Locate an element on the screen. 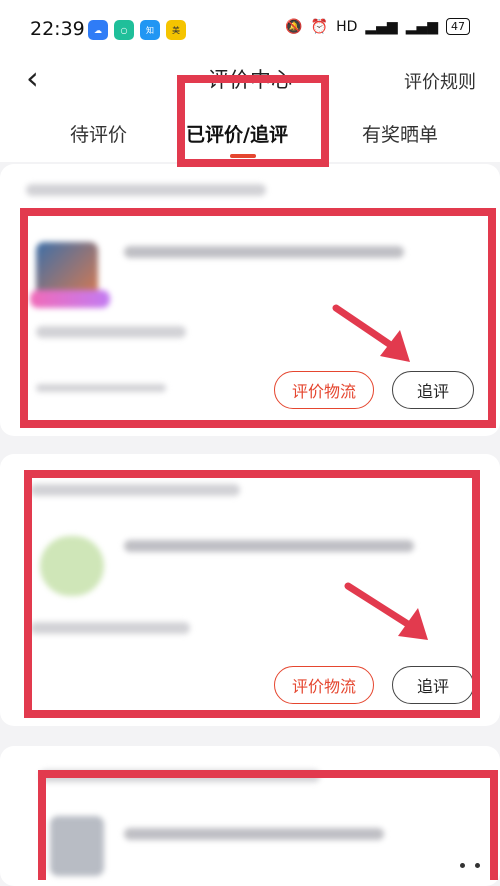 The width and height of the screenshot is (500, 886). signal-icon-2: ▂▄▆ is located at coordinates (421, 26).